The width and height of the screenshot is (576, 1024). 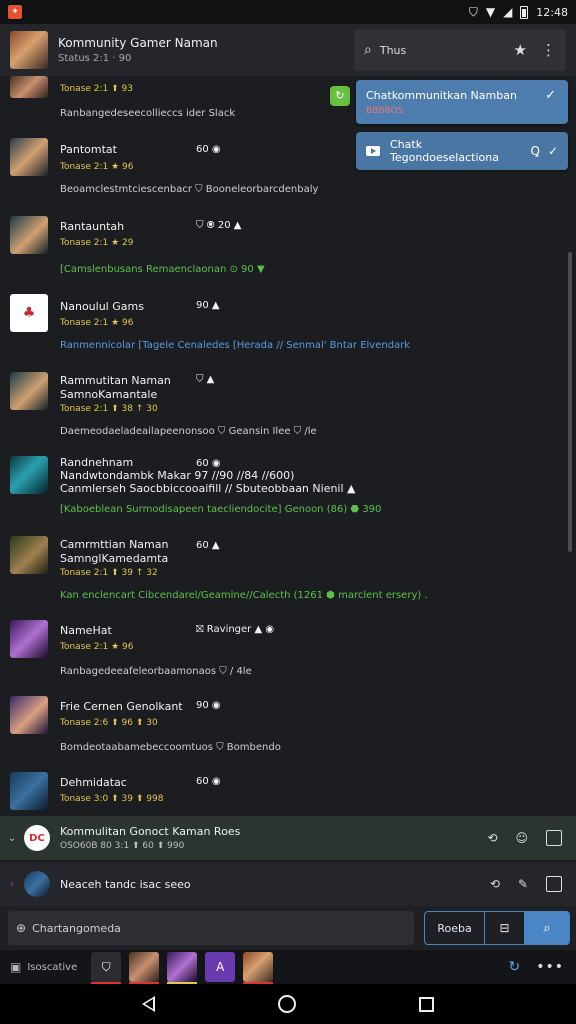 I want to click on header-avatar, so click(x=29, y=50).